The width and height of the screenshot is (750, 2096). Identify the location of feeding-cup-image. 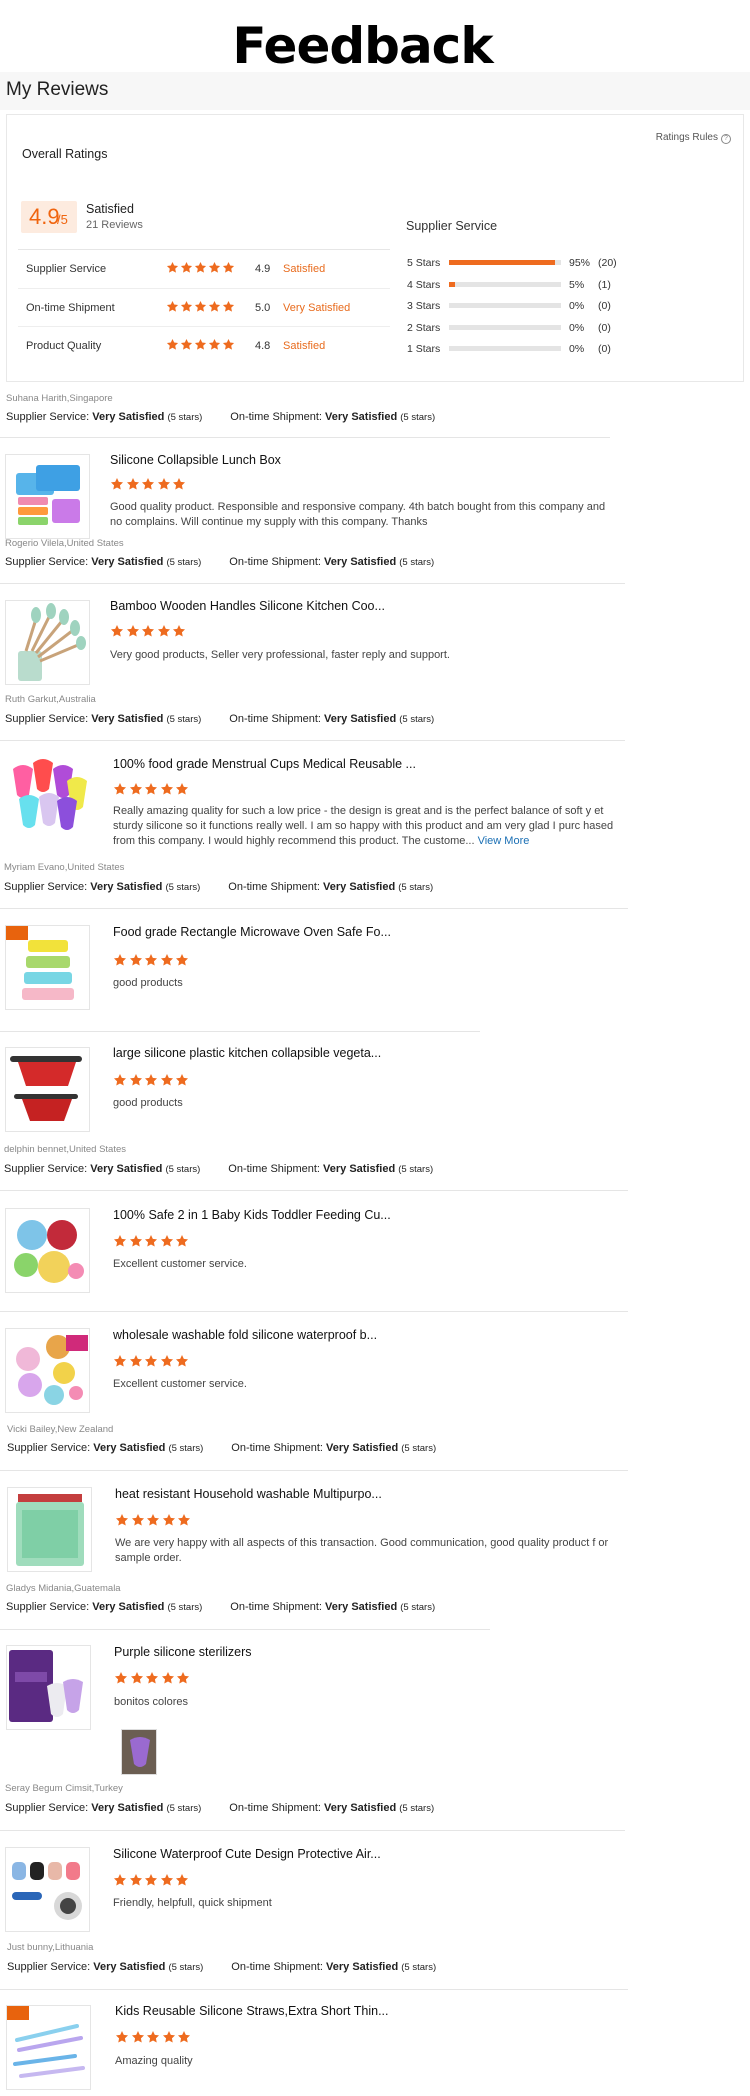
(49, 1251).